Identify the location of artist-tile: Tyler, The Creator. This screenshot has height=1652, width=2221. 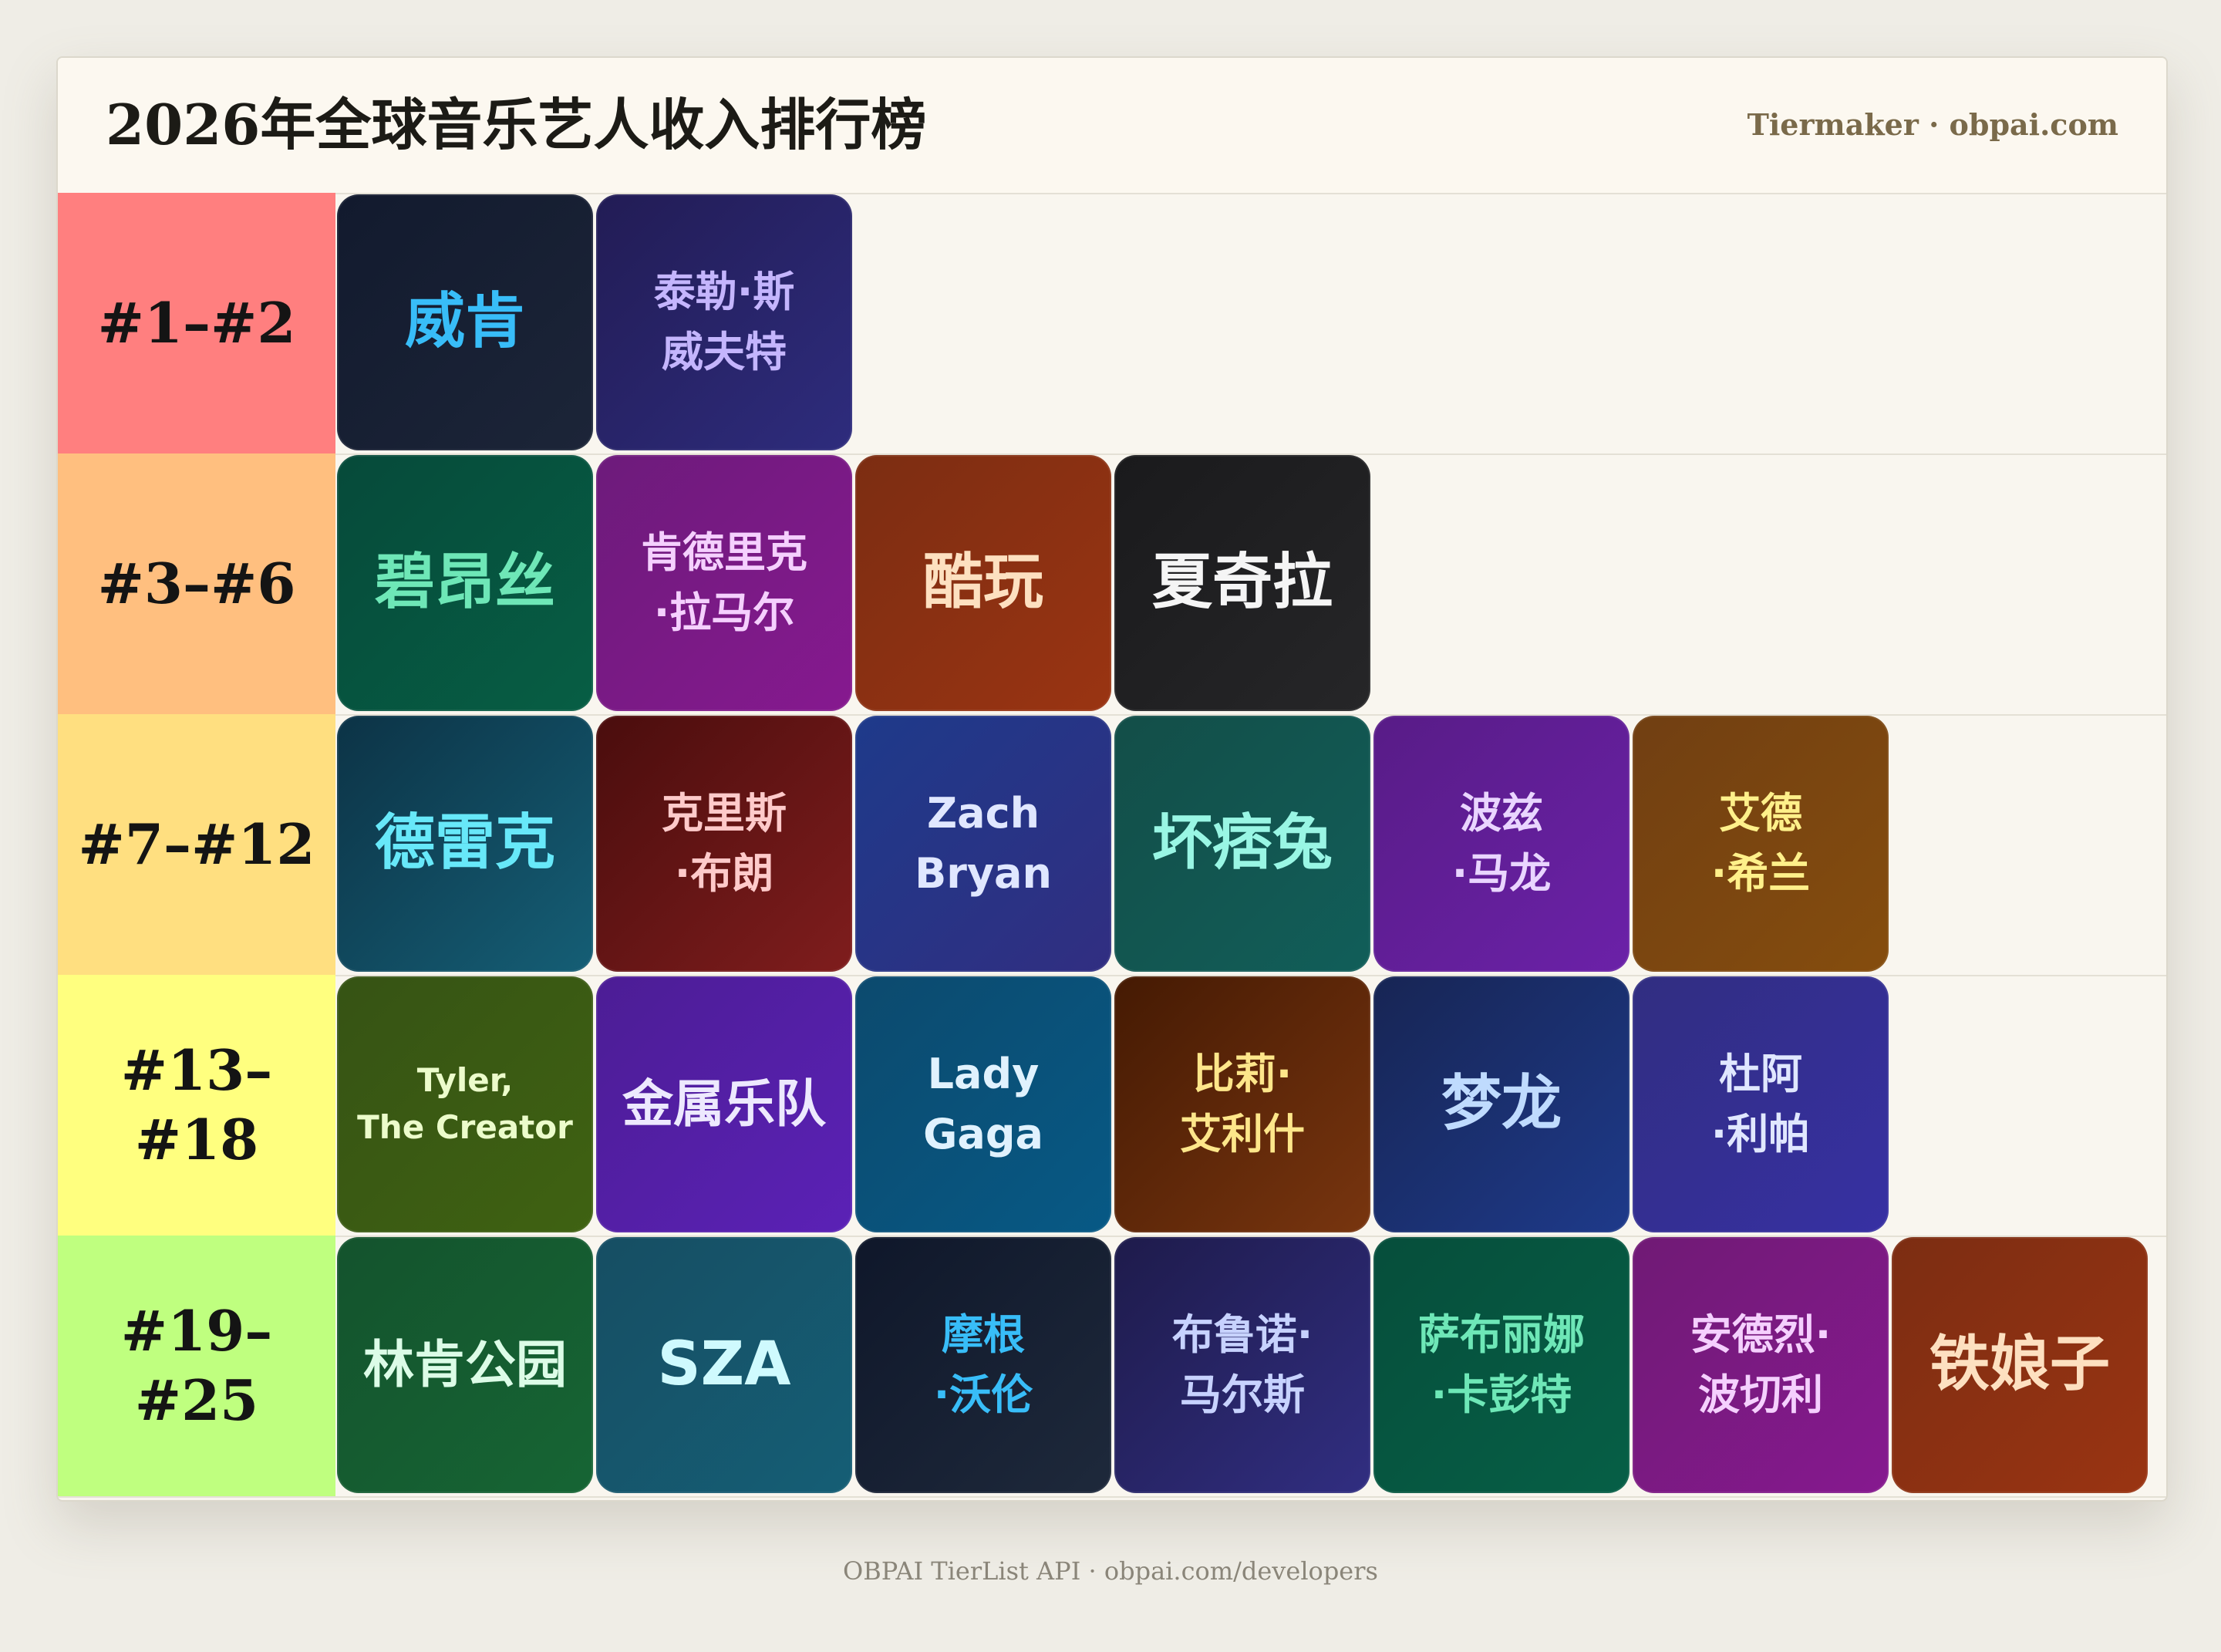
(465, 1104).